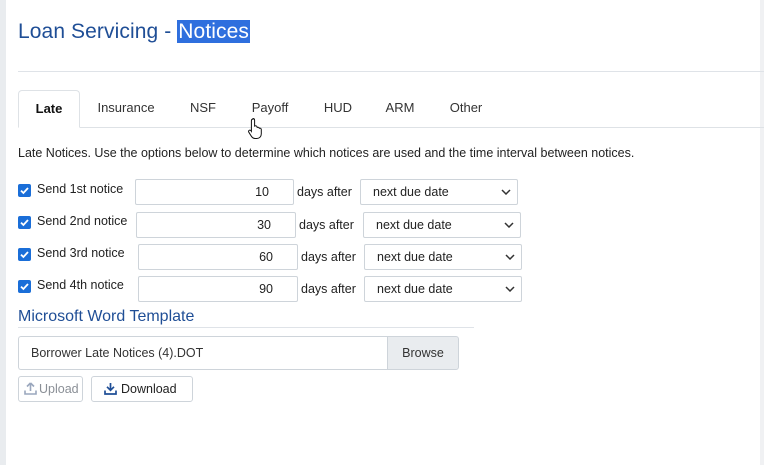  I want to click on send-2nd-notice-label: Send 2nd notice, so click(82, 221).